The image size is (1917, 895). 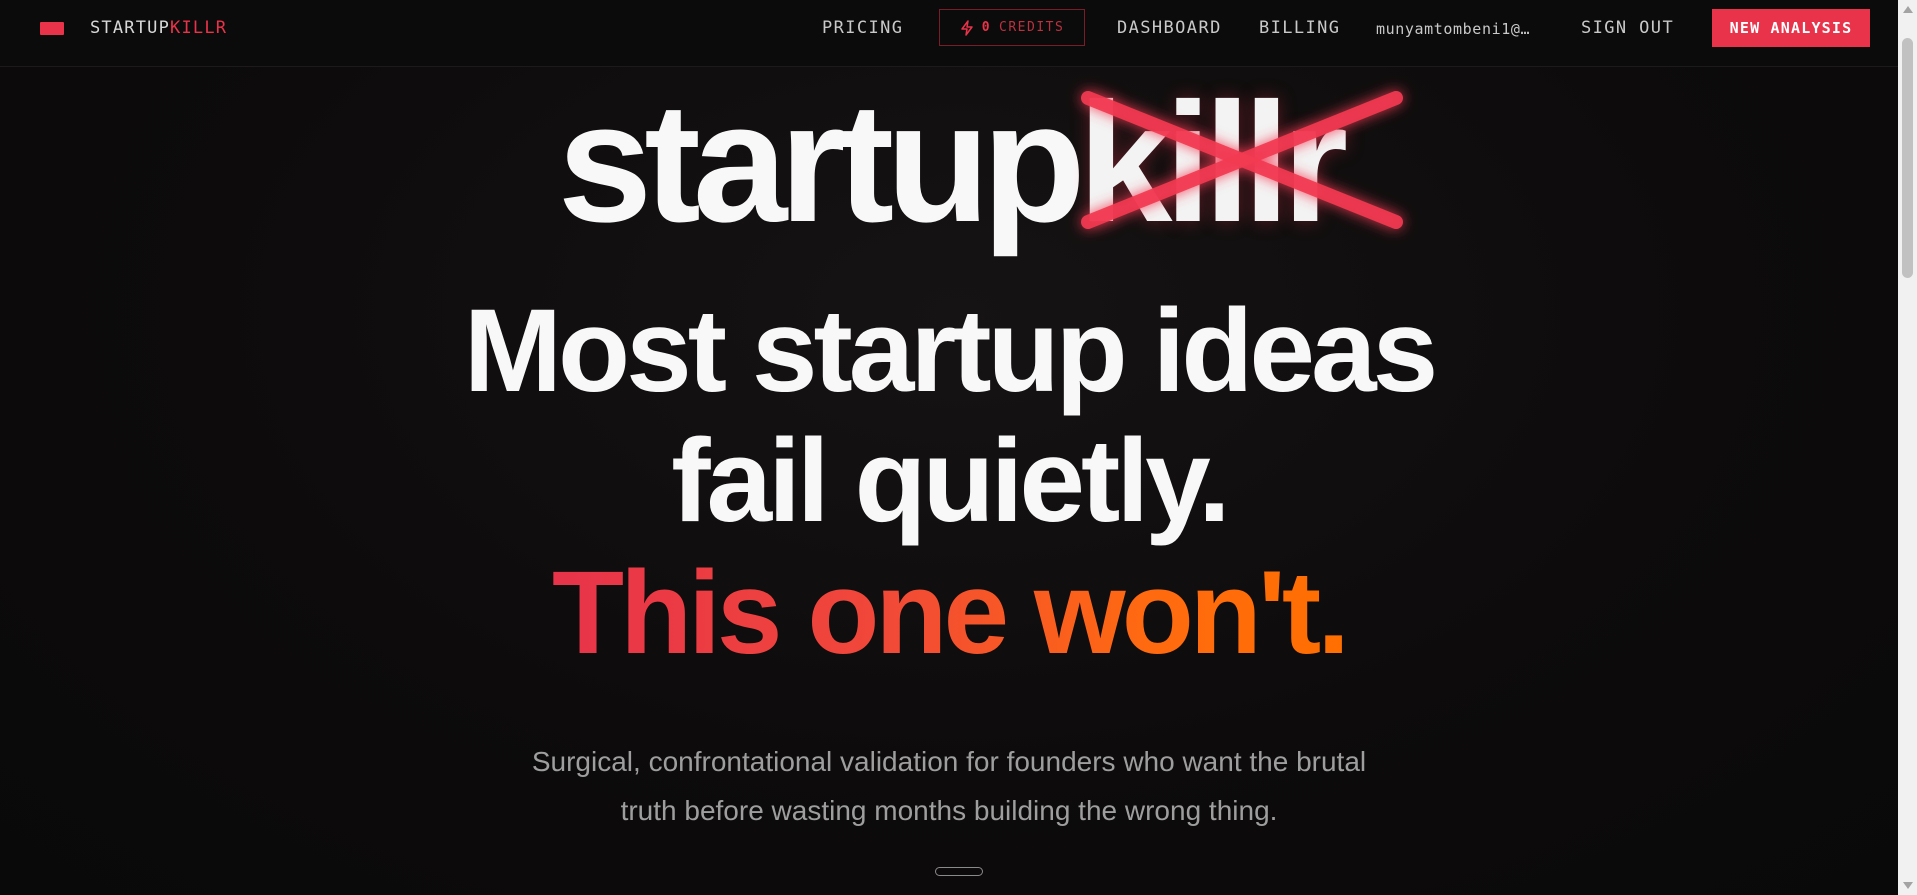 I want to click on nav-billing-link: BILLING, so click(x=1299, y=28).